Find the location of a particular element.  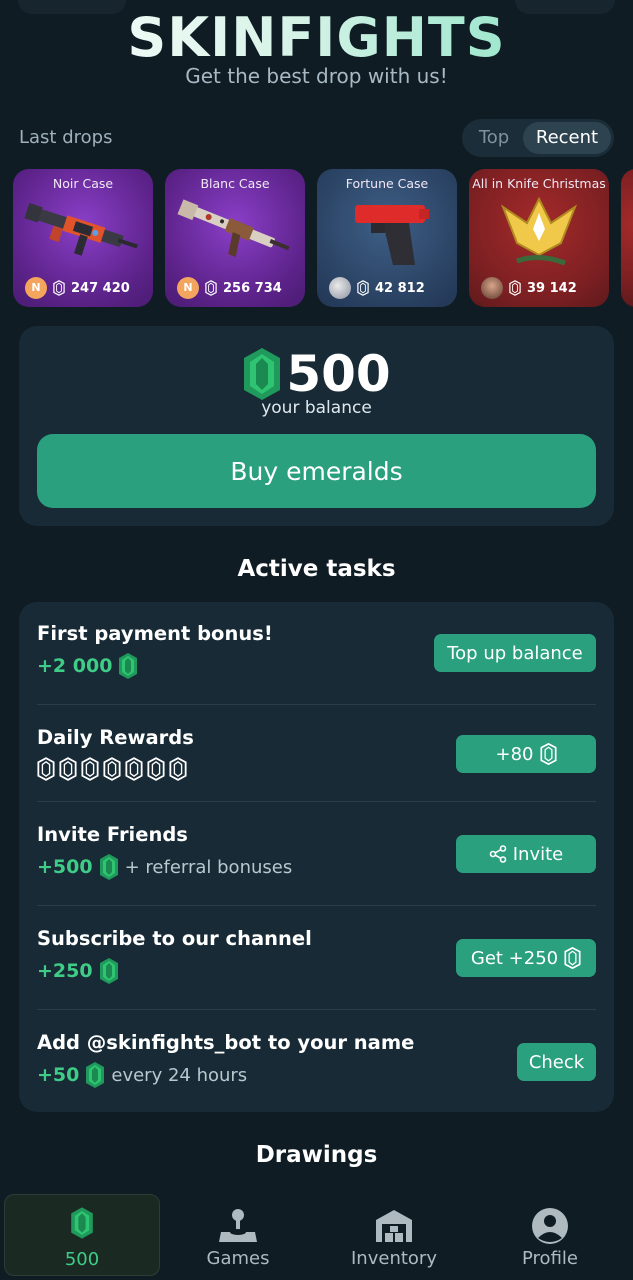

task-reward: +50 is located at coordinates (58, 1075).